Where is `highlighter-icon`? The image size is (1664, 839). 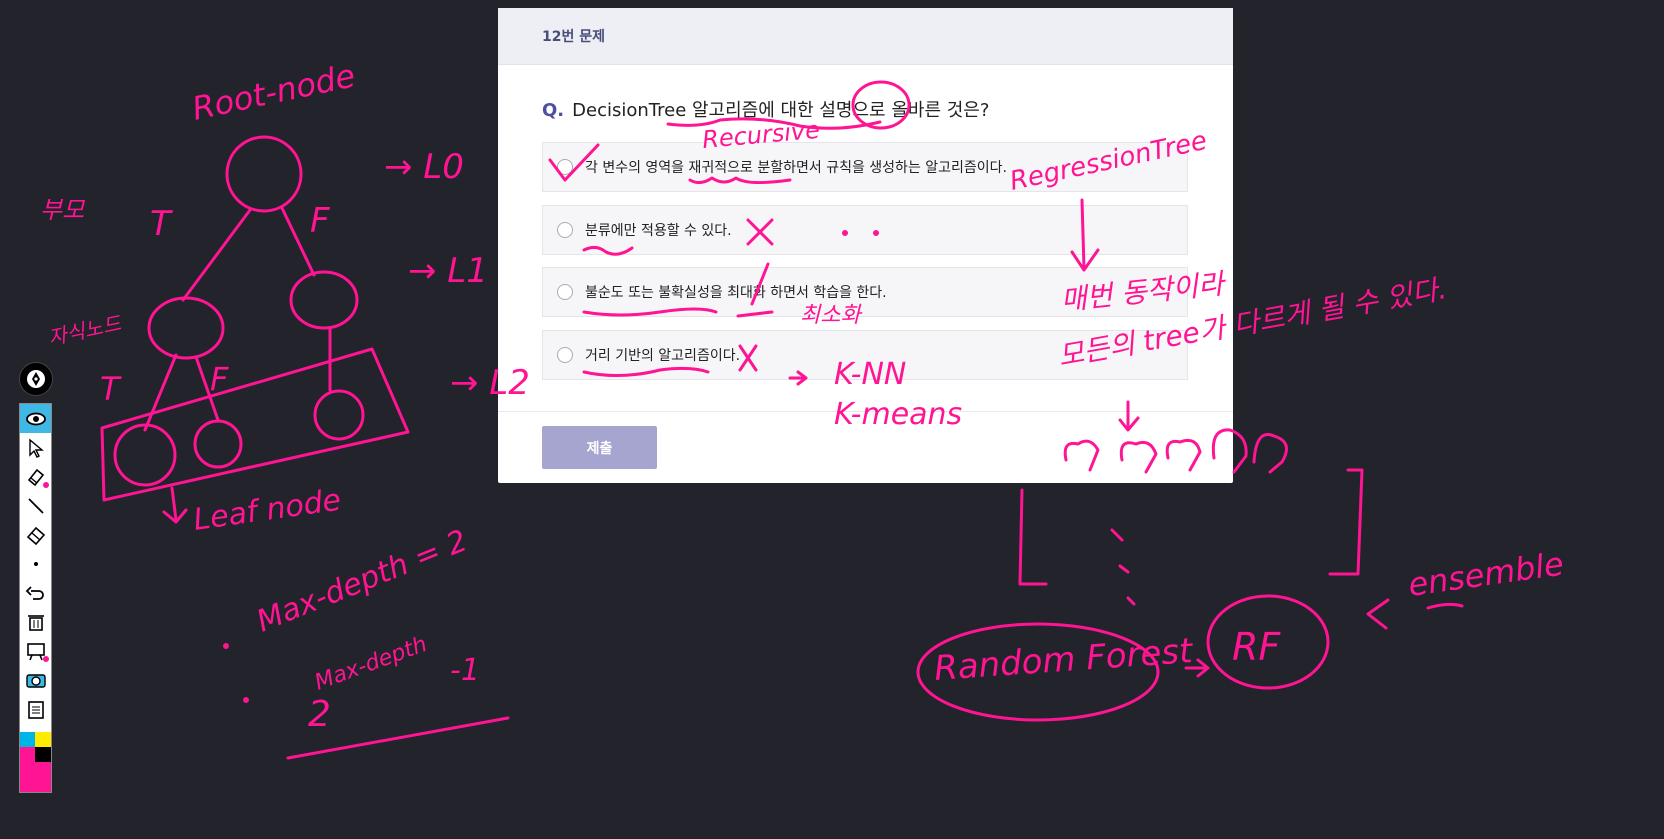 highlighter-icon is located at coordinates (35, 476).